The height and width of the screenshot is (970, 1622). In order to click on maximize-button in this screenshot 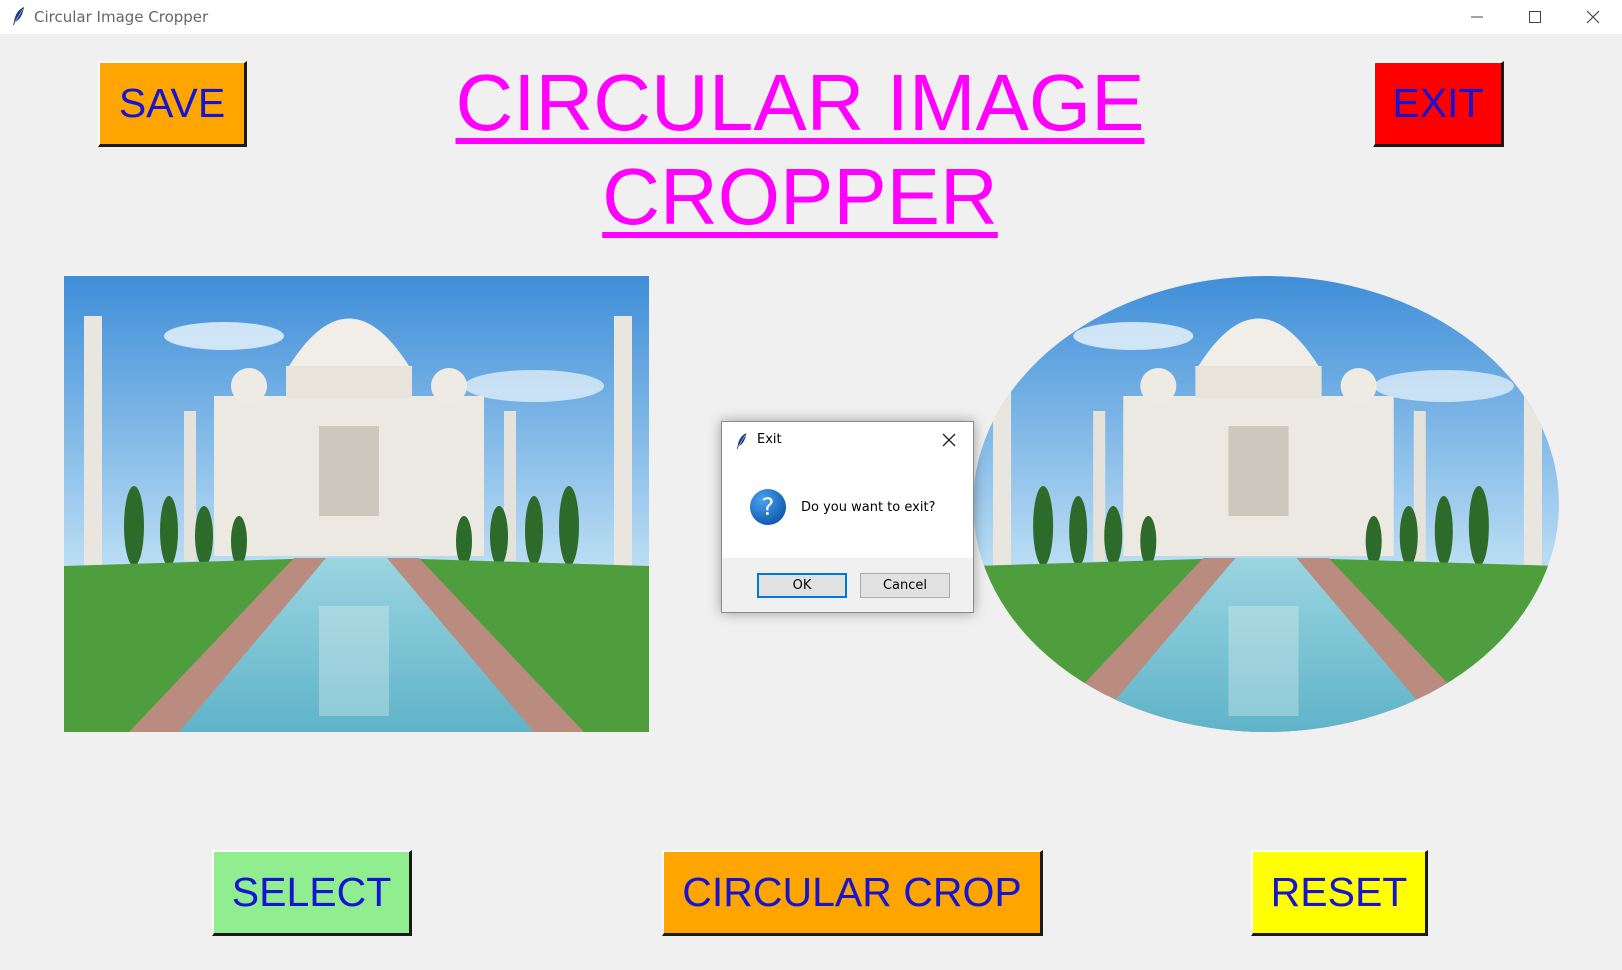, I will do `click(1535, 17)`.